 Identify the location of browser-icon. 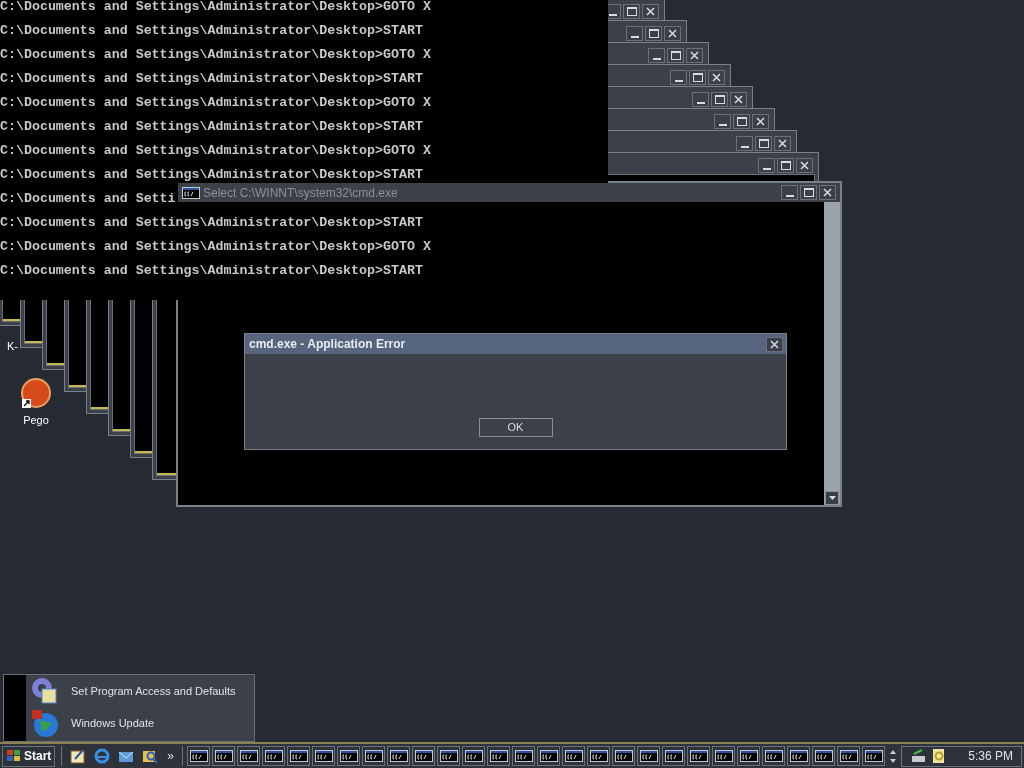
(102, 756).